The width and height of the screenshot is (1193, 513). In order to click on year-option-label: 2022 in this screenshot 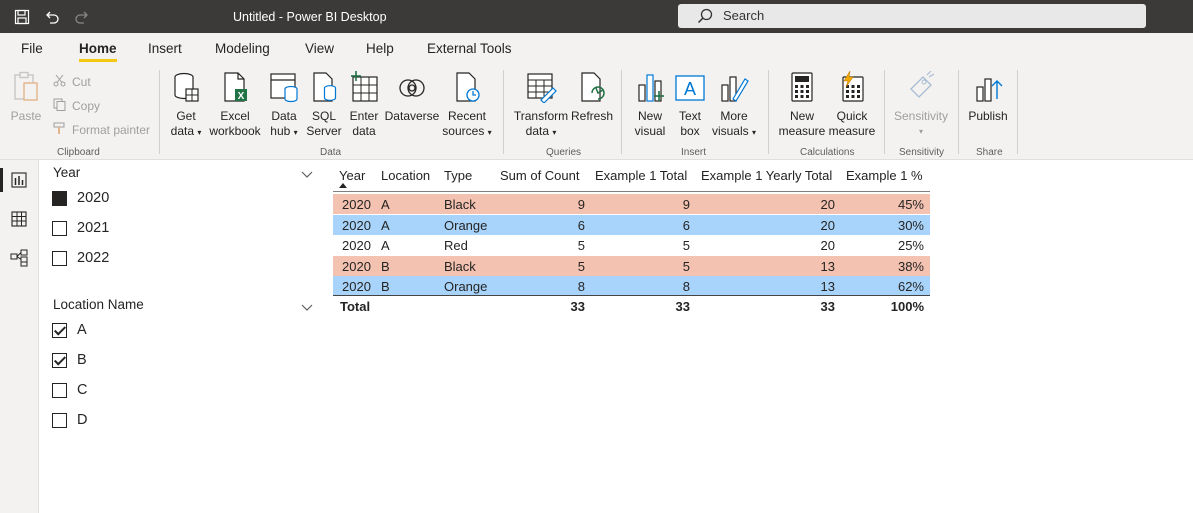, I will do `click(93, 258)`.